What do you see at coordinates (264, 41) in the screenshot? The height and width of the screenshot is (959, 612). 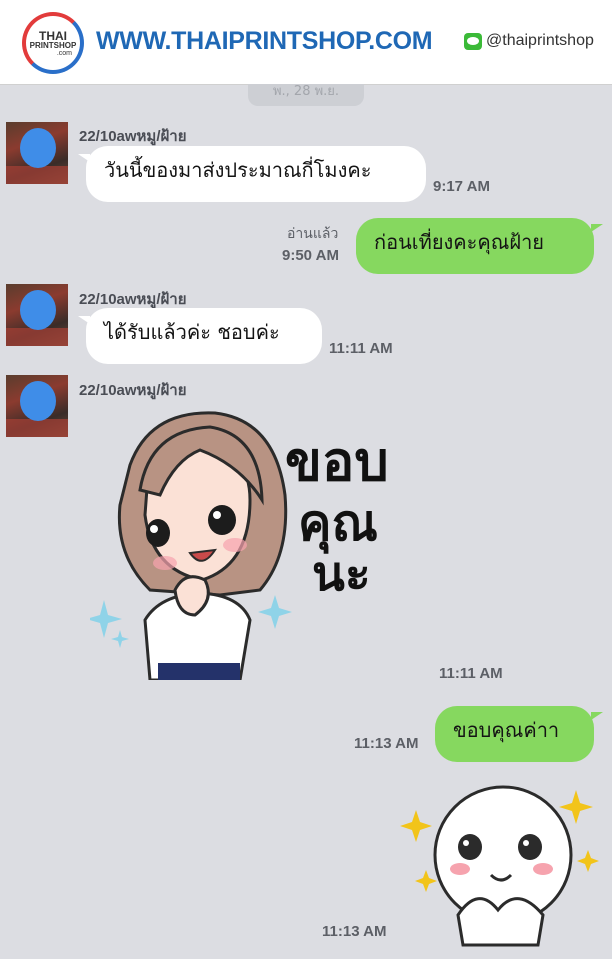 I see `site-url: WWW.THAIPRINTSHOP.COM` at bounding box center [264, 41].